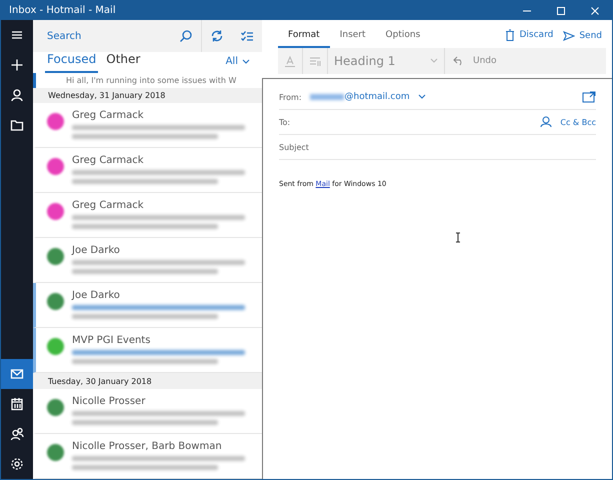 This screenshot has height=480, width=613. I want to click on close-icon, so click(595, 11).